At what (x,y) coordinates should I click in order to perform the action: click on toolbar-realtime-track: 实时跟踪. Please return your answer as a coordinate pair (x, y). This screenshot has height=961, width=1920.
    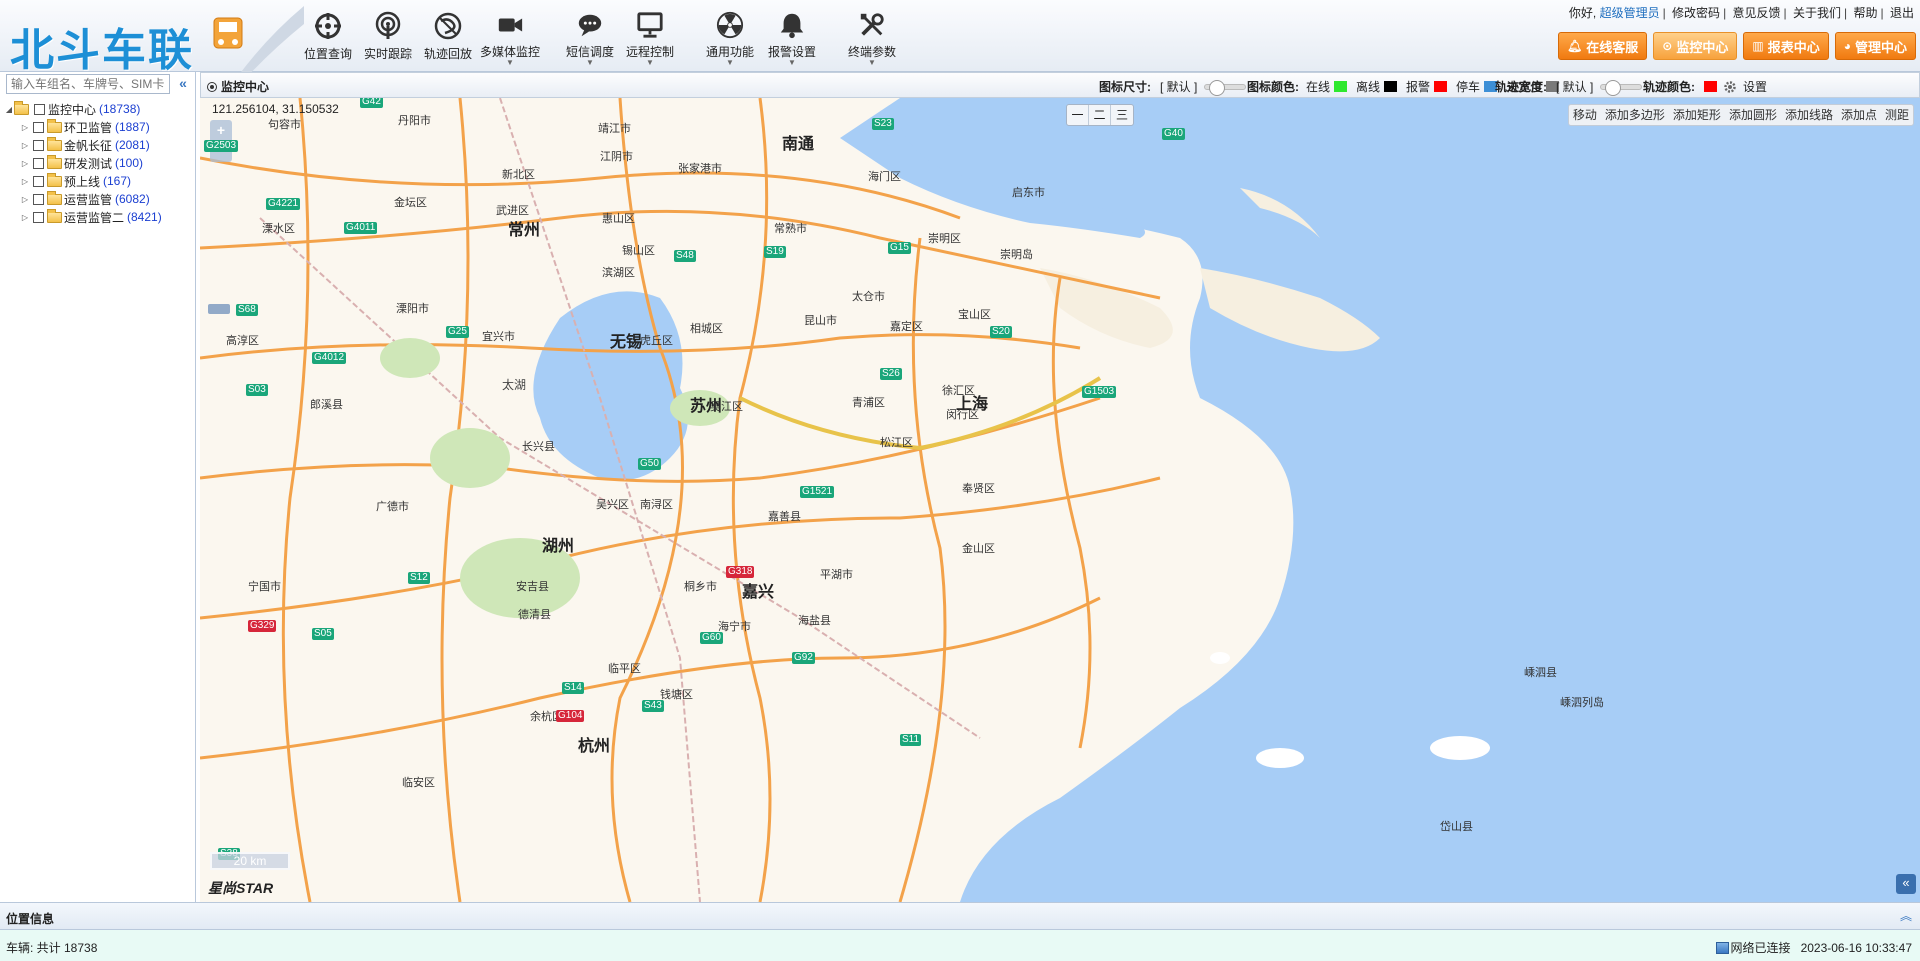
    Looking at the image, I should click on (388, 37).